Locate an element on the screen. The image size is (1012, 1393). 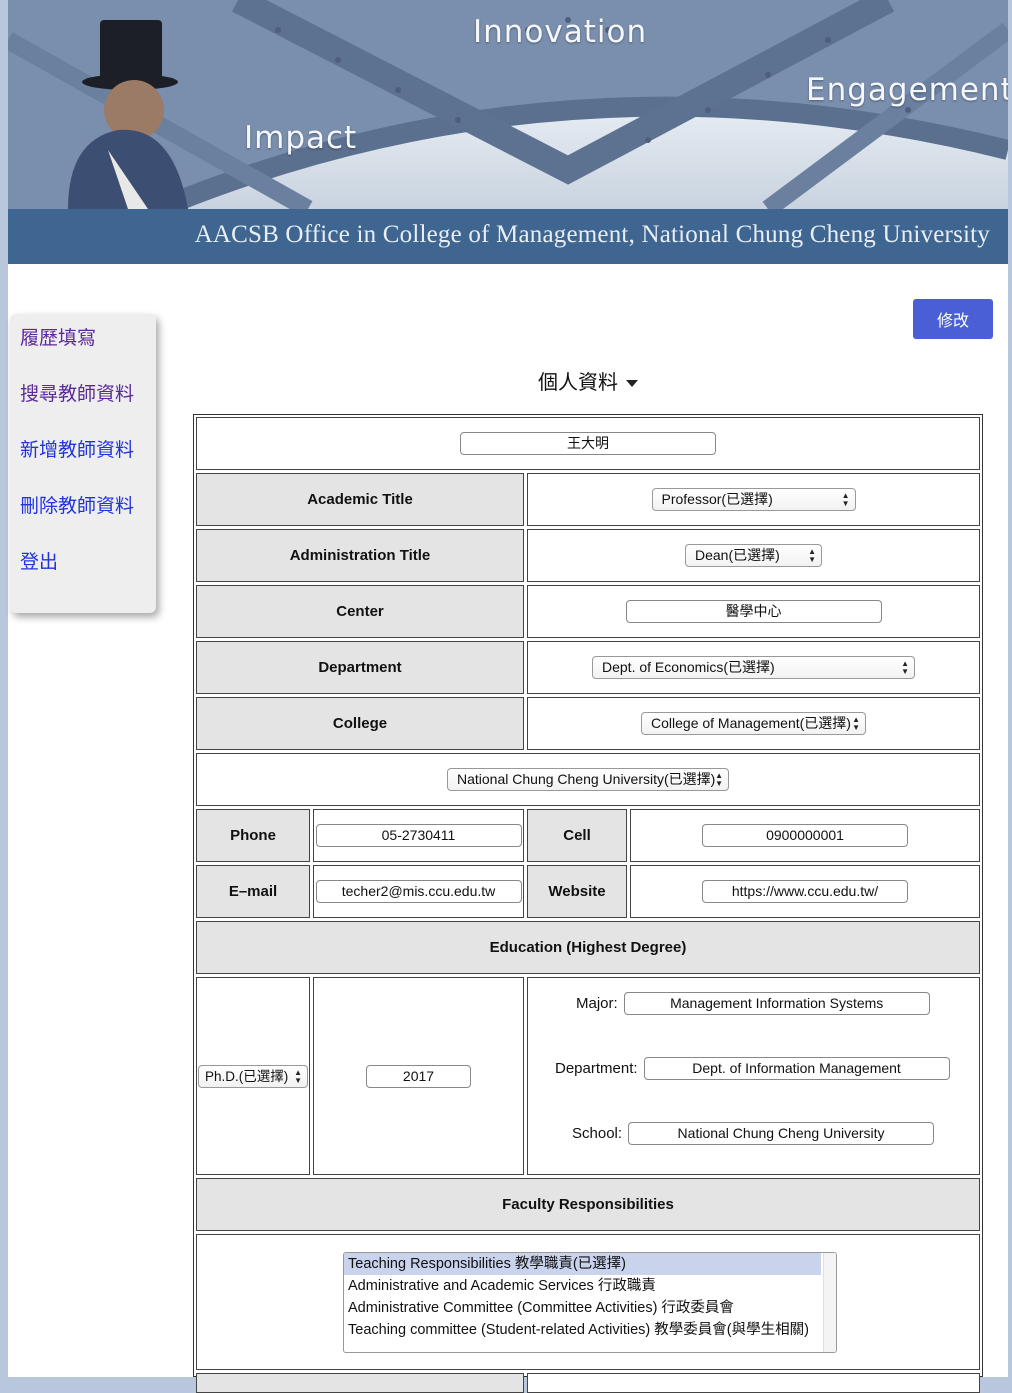
department-select: Dept. of Economics(已選擇) ▲ ▼ is located at coordinates (753, 667).